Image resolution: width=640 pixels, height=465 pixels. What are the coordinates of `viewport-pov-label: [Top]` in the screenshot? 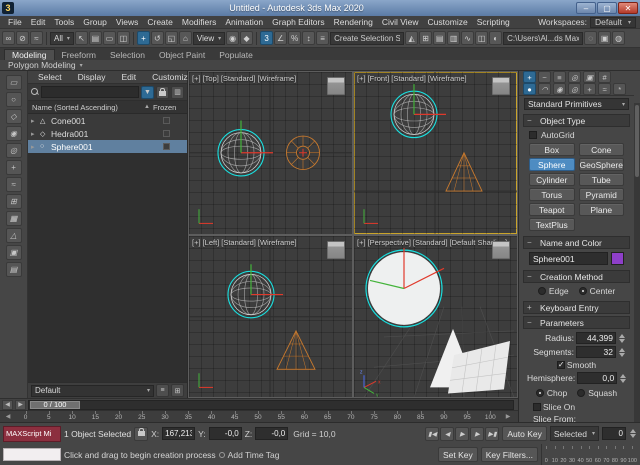 It's located at (211, 78).